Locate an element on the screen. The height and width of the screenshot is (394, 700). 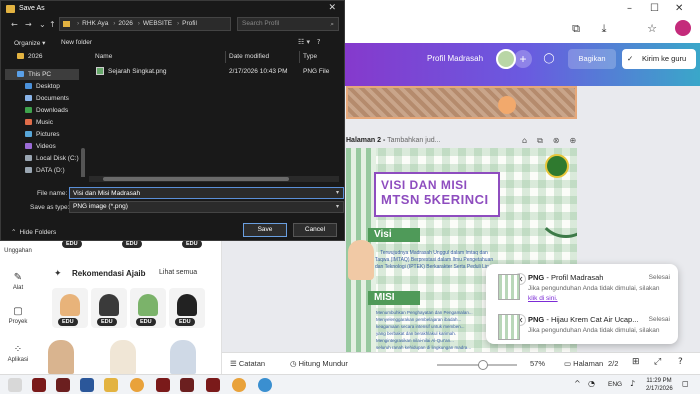
horizontal-scrollbar is located at coordinates (214, 179).